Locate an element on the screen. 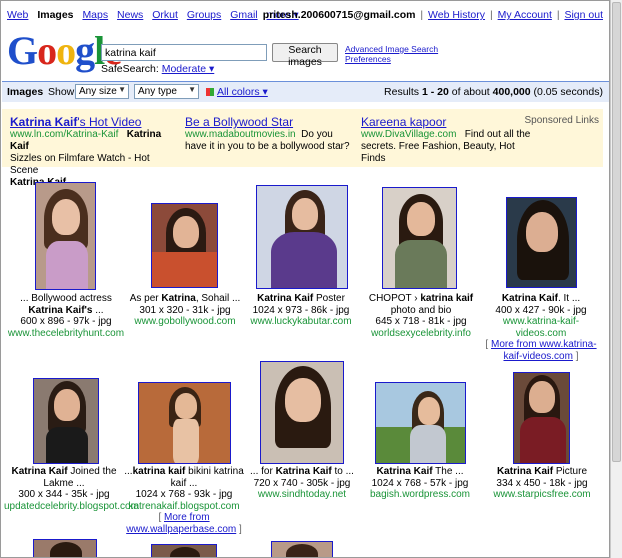  nav-groups: Groups is located at coordinates (204, 15).